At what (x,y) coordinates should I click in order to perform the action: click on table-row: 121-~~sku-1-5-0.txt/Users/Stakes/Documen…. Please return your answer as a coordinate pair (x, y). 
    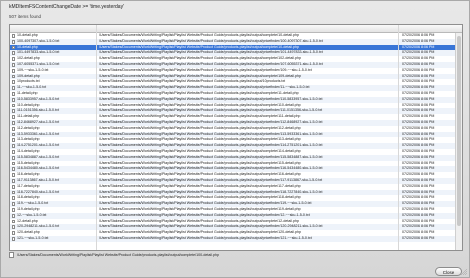
    Looking at the image, I should click on (236, 238).